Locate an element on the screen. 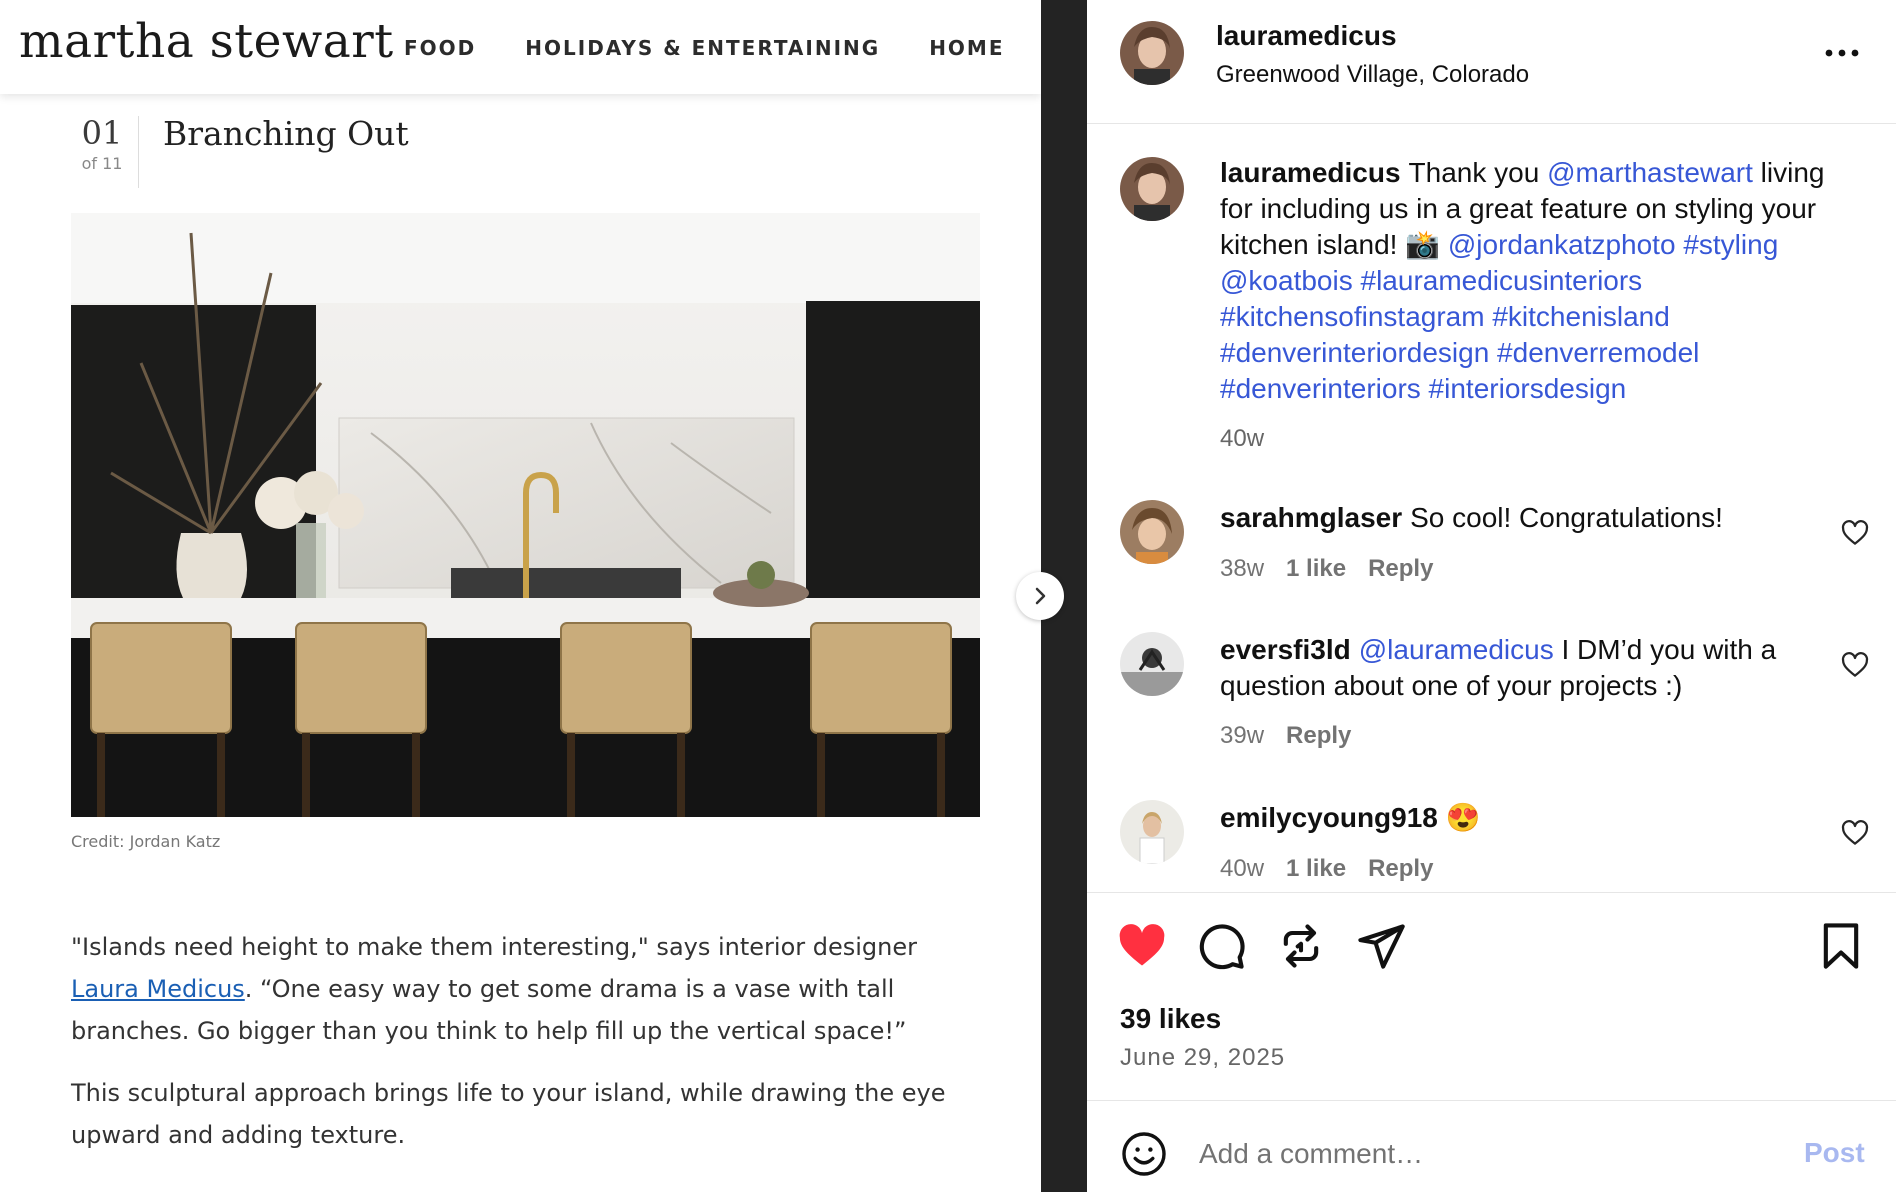 The image size is (1896, 1192). photo-credit: Credit: Jordan Katz is located at coordinates (146, 841).